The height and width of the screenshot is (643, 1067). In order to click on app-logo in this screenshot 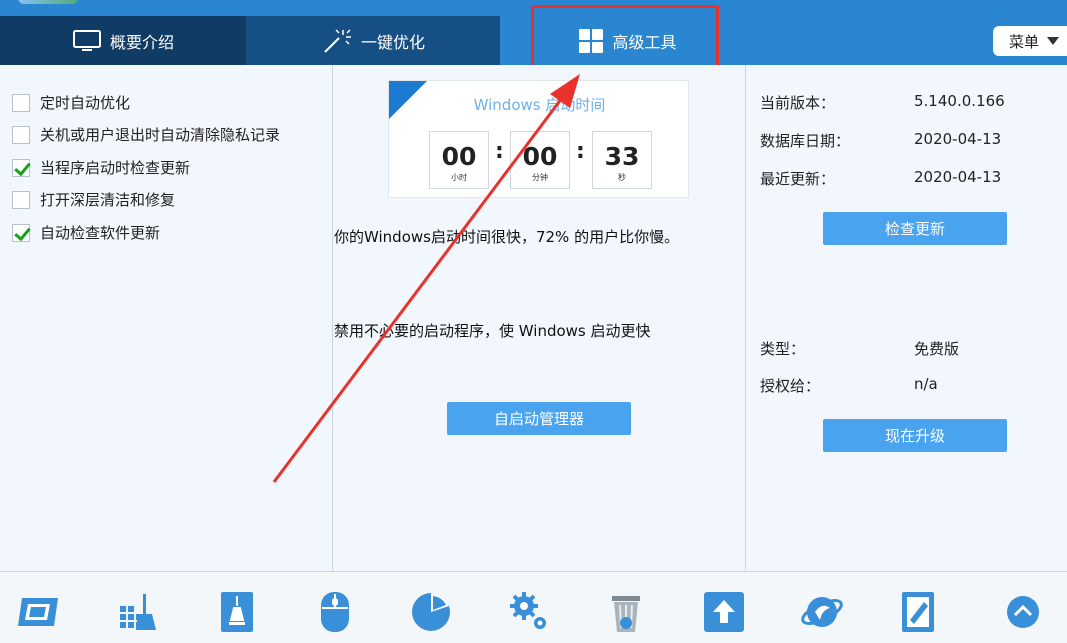, I will do `click(48, 2)`.